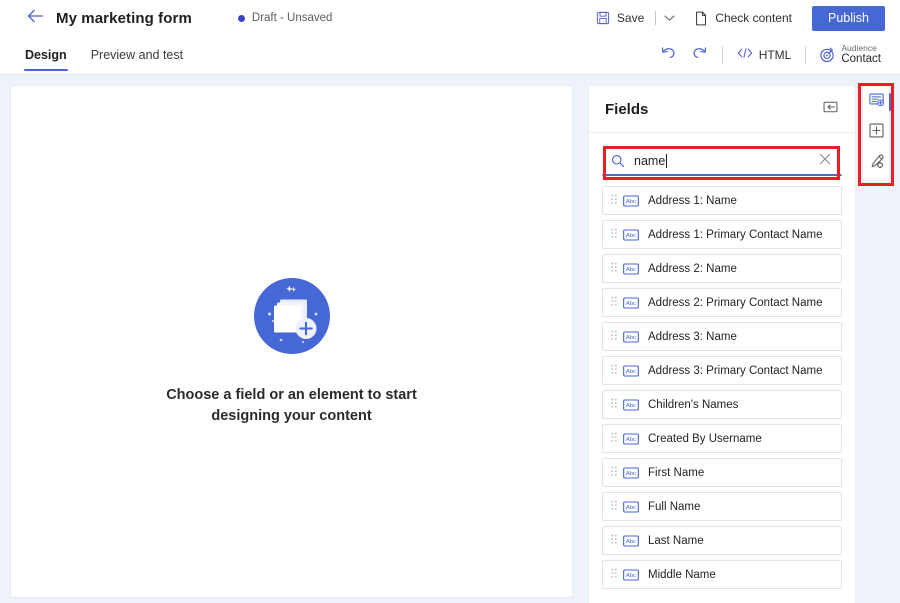 This screenshot has width=900, height=603. What do you see at coordinates (745, 55) in the screenshot?
I see `code-brackets-icon` at bounding box center [745, 55].